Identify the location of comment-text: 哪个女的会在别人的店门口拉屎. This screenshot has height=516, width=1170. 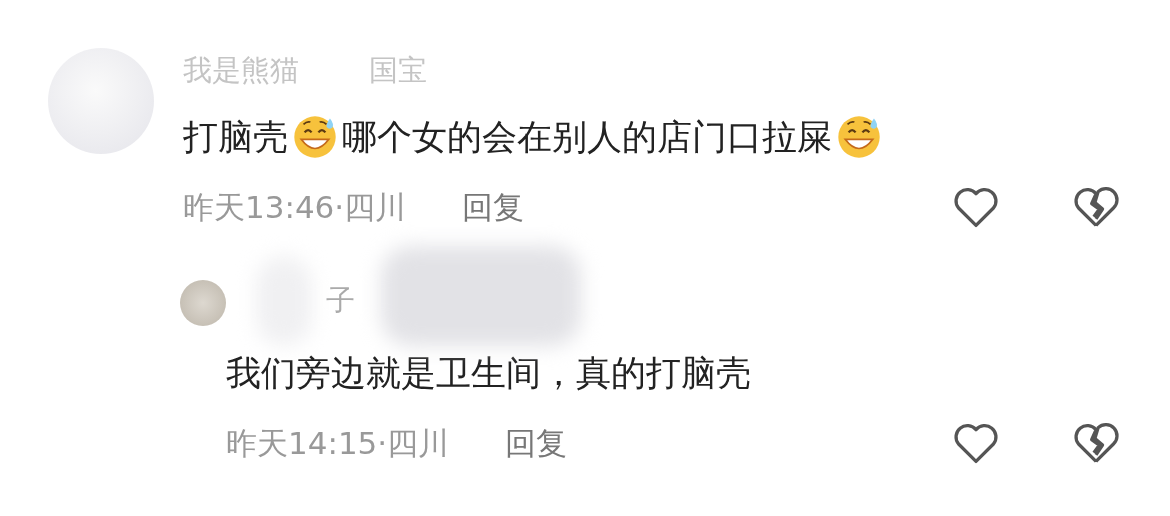
(587, 137).